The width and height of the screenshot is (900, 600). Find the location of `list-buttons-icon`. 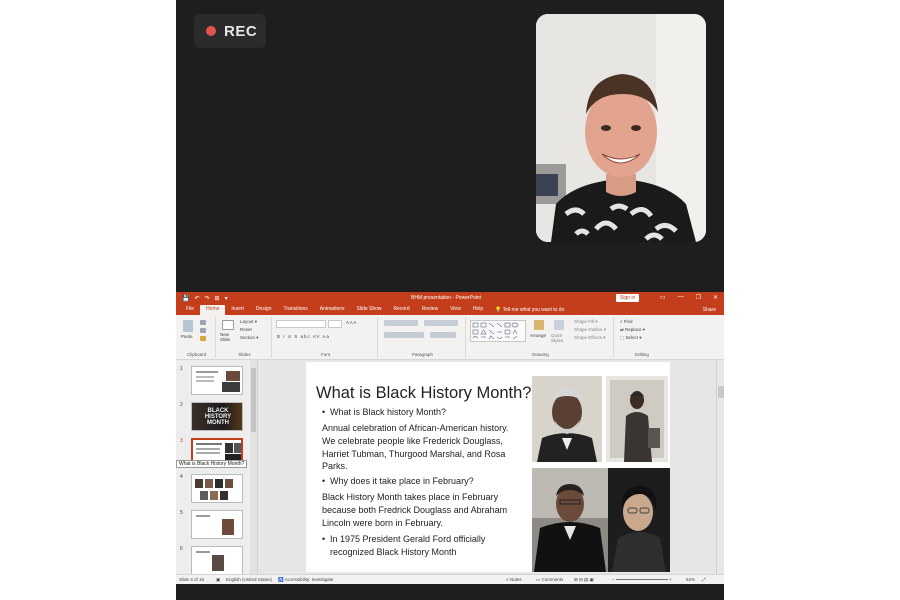

list-buttons-icon is located at coordinates (401, 323).